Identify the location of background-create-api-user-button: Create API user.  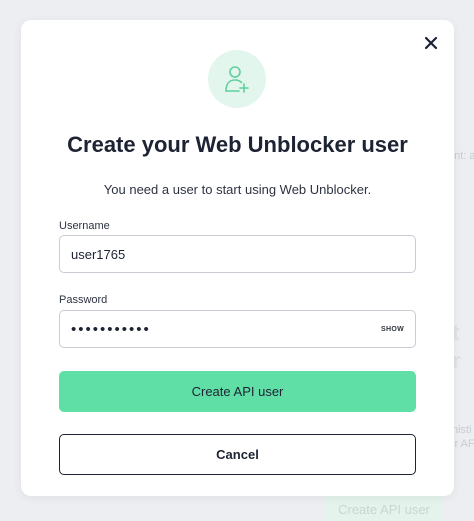
(384, 507).